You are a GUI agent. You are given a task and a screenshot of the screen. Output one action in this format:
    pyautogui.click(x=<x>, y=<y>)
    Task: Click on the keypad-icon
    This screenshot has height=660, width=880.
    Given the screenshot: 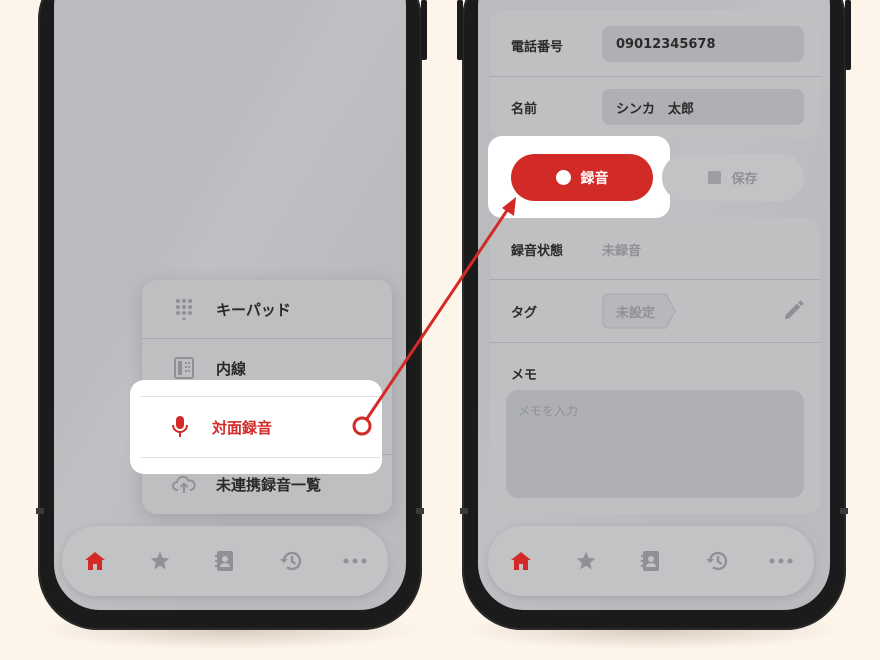 What is the action you would take?
    pyautogui.click(x=184, y=309)
    